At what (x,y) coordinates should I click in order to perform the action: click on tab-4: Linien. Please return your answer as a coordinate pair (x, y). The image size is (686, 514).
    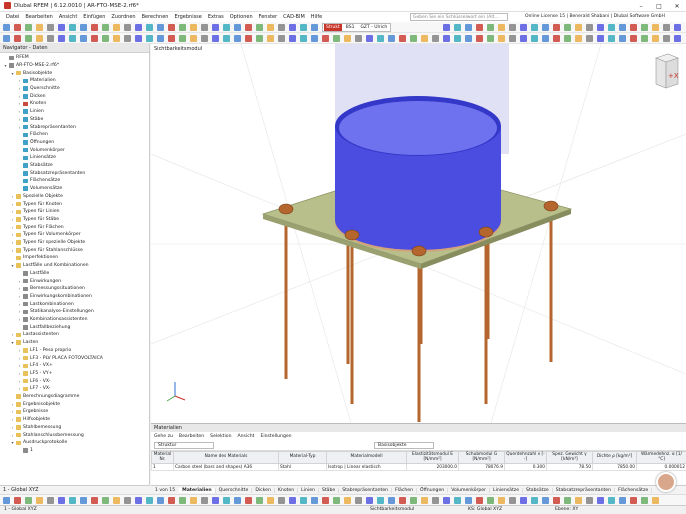
    Looking at the image, I should click on (308, 490).